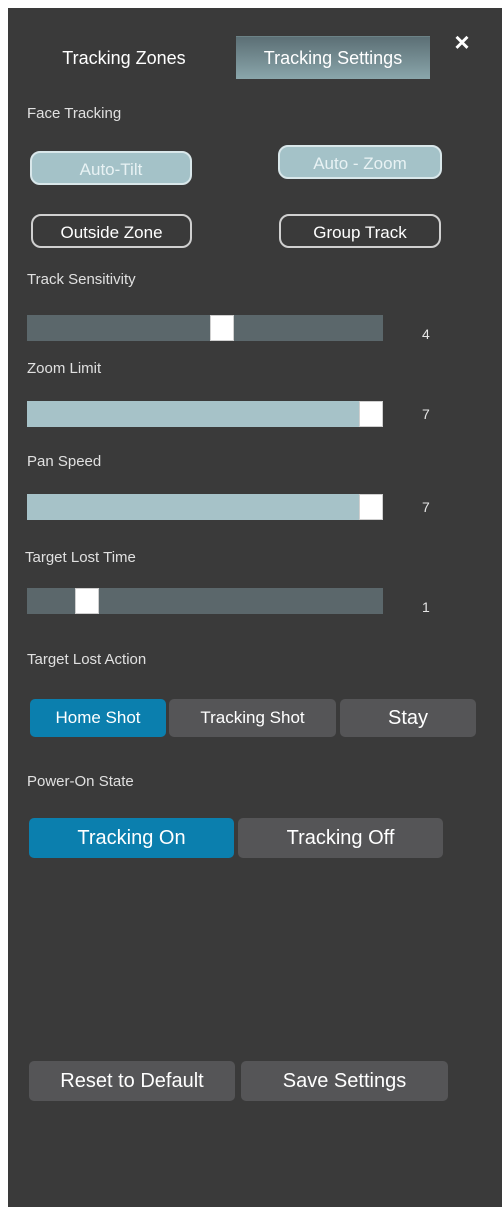 This screenshot has width=502, height=1207. Describe the element at coordinates (426, 414) in the screenshot. I see `zoom-limit-value: 7` at that location.